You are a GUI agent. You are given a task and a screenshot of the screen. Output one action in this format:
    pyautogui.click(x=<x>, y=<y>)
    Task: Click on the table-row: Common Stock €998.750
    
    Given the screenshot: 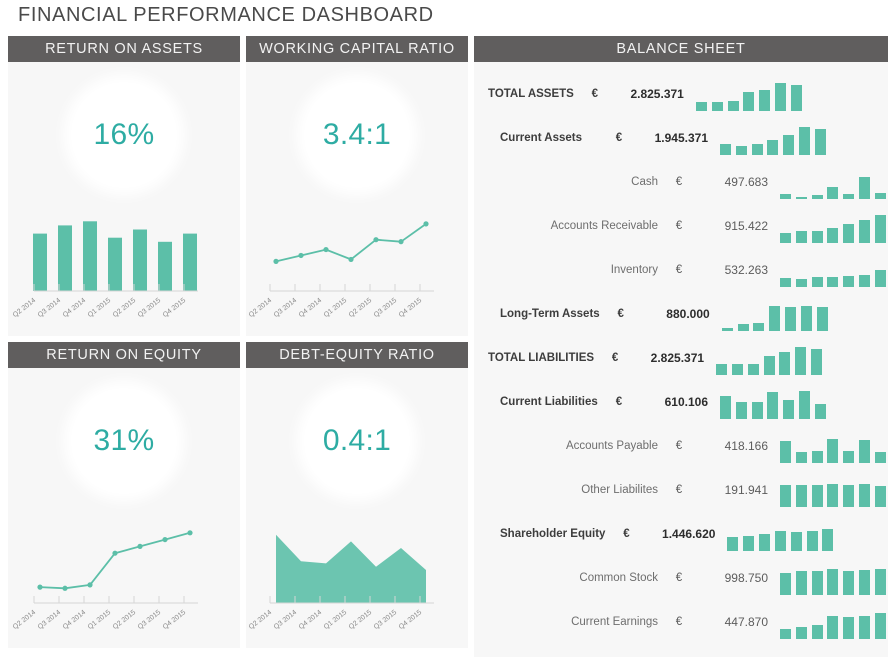 What is the action you would take?
    pyautogui.click(x=681, y=578)
    